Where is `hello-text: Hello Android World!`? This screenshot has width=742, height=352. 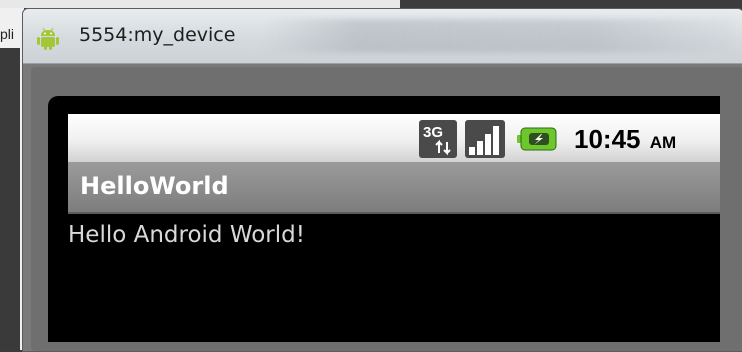
hello-text: Hello Android World! is located at coordinates (186, 235).